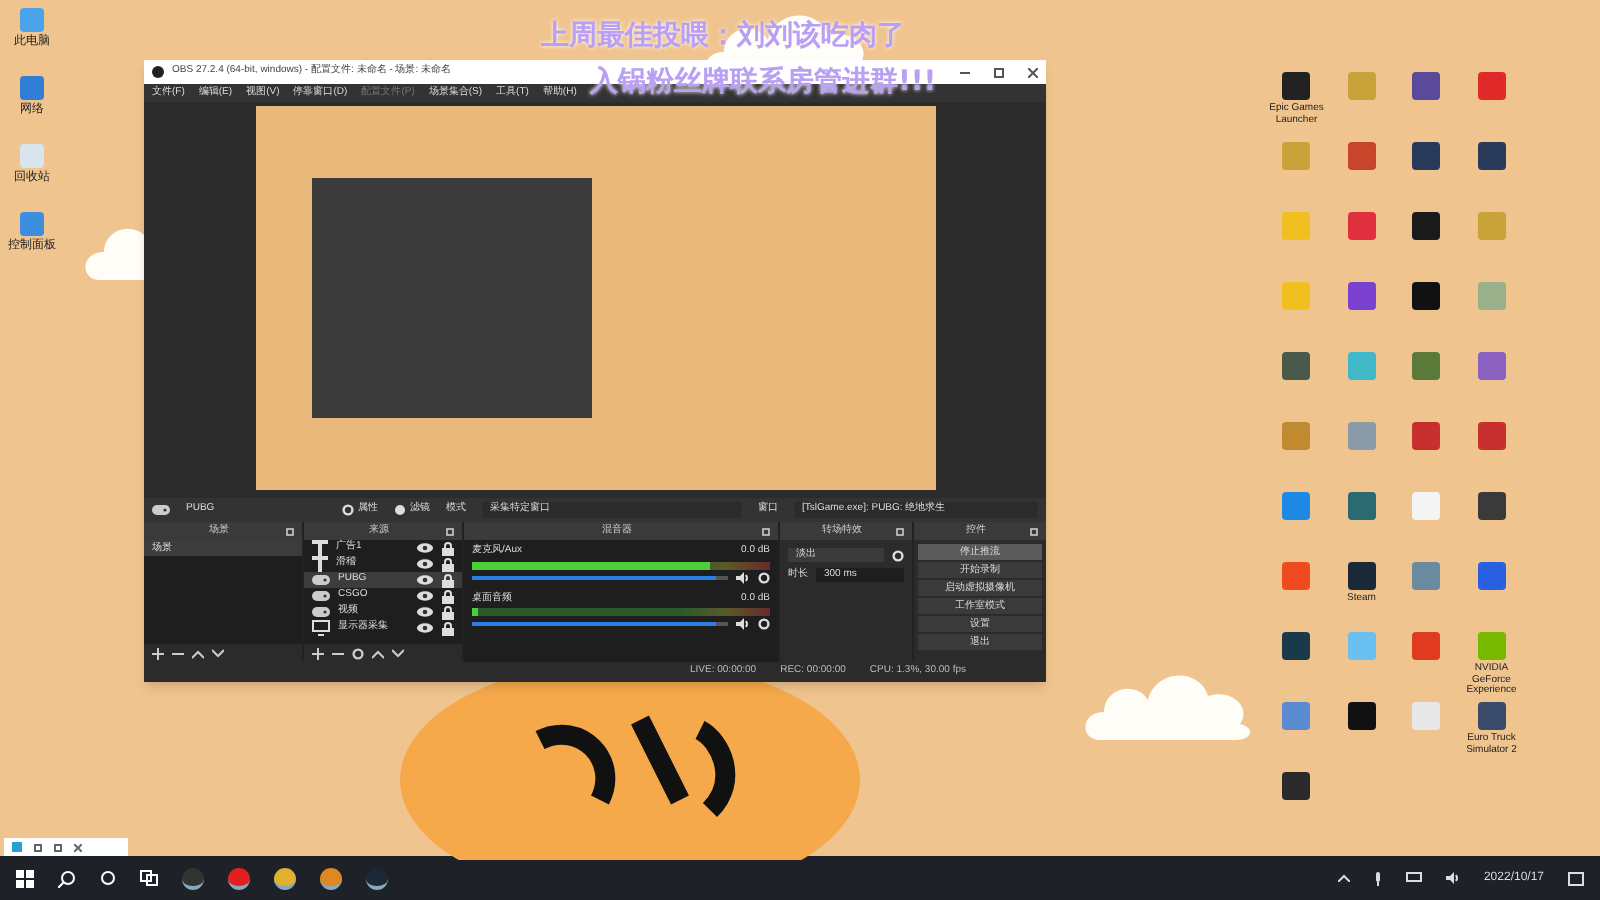 The image size is (1600, 900). What do you see at coordinates (321, 628) in the screenshot?
I see `monitor-icon` at bounding box center [321, 628].